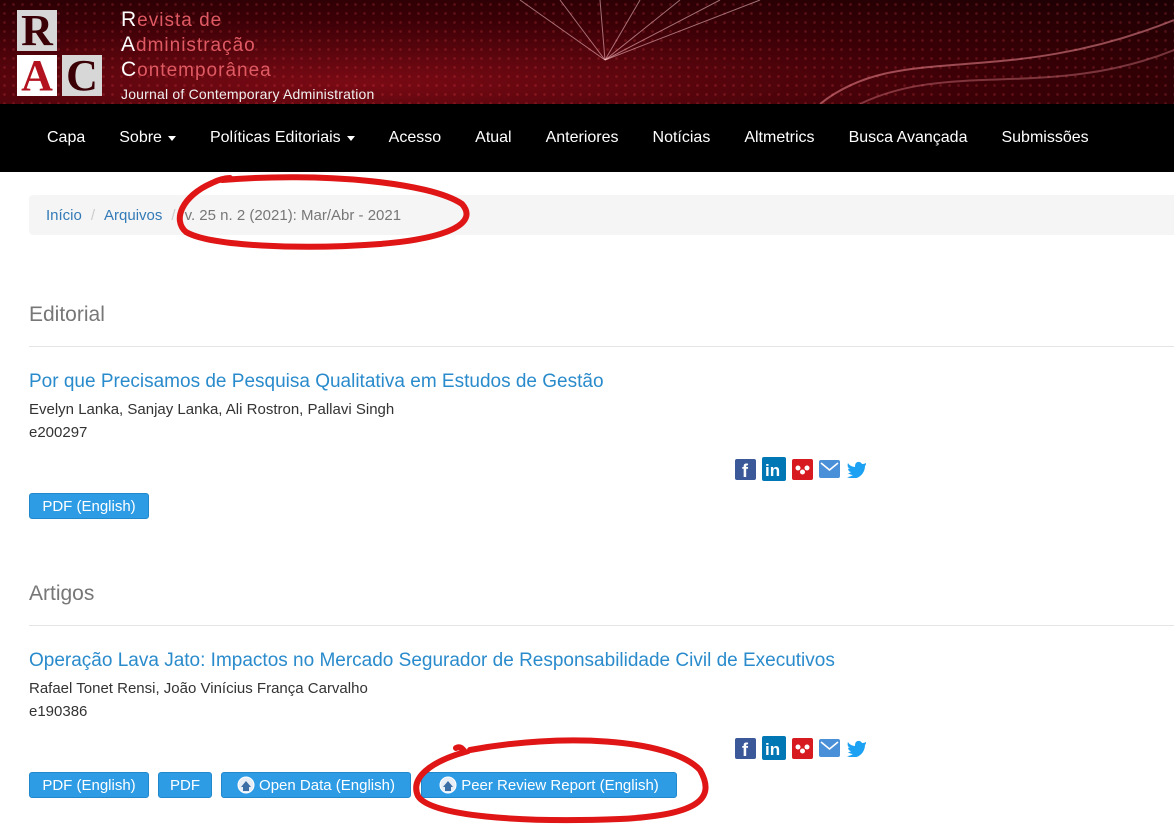  What do you see at coordinates (147, 138) in the screenshot?
I see `nav-item-sobre: Sobre` at bounding box center [147, 138].